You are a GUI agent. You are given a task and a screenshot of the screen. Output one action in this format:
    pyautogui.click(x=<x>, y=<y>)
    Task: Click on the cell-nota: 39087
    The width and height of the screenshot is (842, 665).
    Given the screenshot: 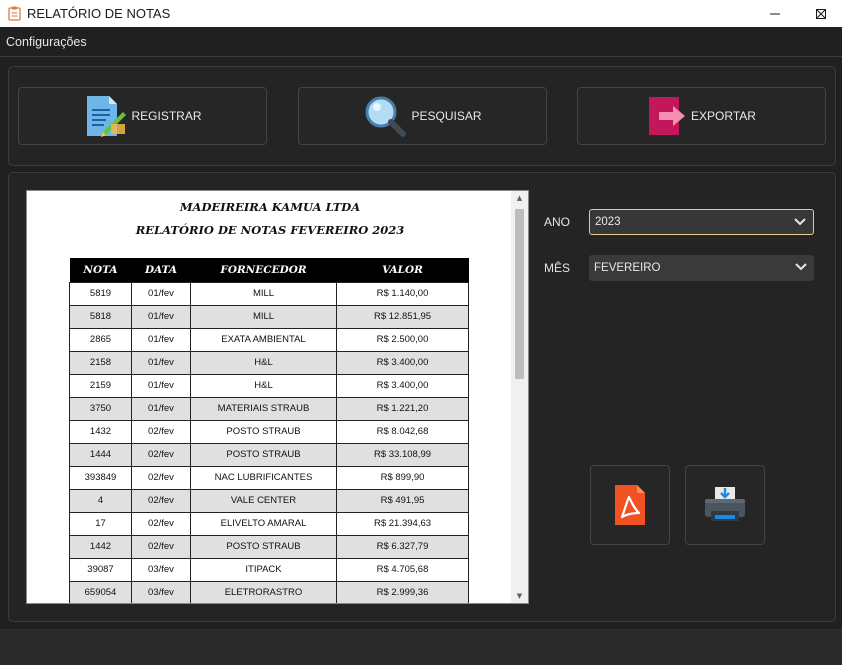 What is the action you would take?
    pyautogui.click(x=100, y=569)
    